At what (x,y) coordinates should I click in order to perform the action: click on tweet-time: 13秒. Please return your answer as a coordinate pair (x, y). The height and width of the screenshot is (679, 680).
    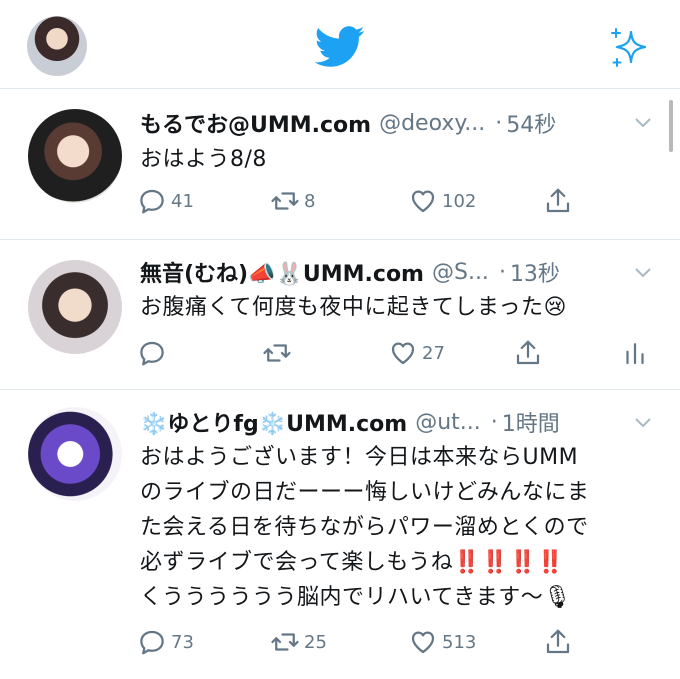
    Looking at the image, I should click on (535, 272).